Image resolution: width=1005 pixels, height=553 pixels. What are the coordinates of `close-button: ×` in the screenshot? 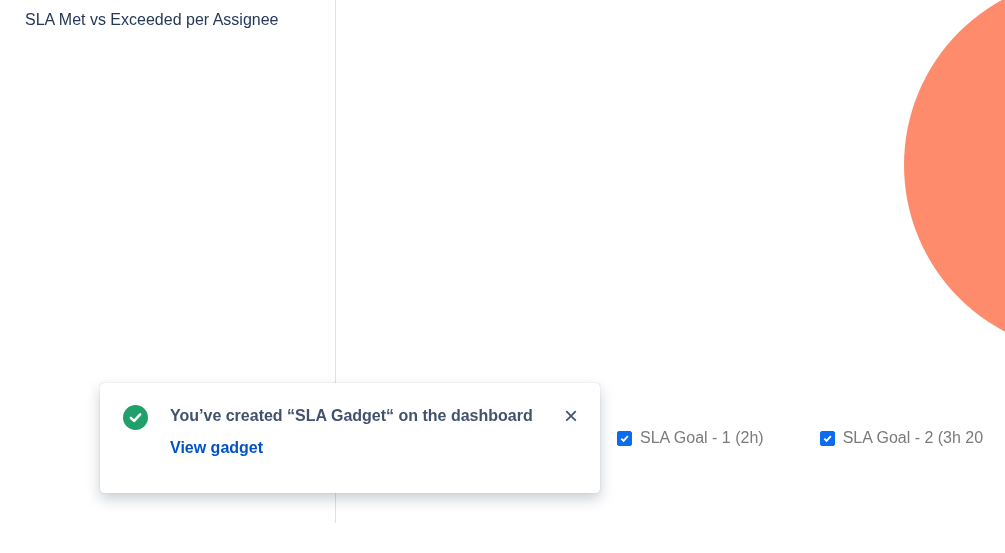 It's located at (571, 416).